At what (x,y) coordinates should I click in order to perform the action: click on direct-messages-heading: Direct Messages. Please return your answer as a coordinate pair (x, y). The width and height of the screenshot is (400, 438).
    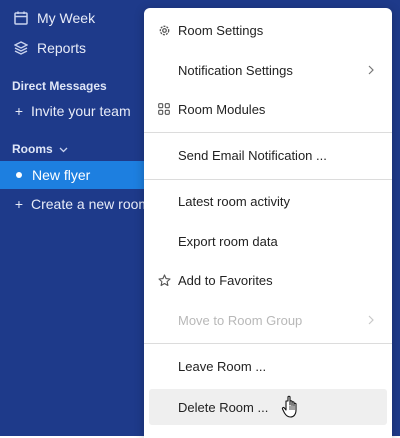
    Looking at the image, I should click on (59, 86).